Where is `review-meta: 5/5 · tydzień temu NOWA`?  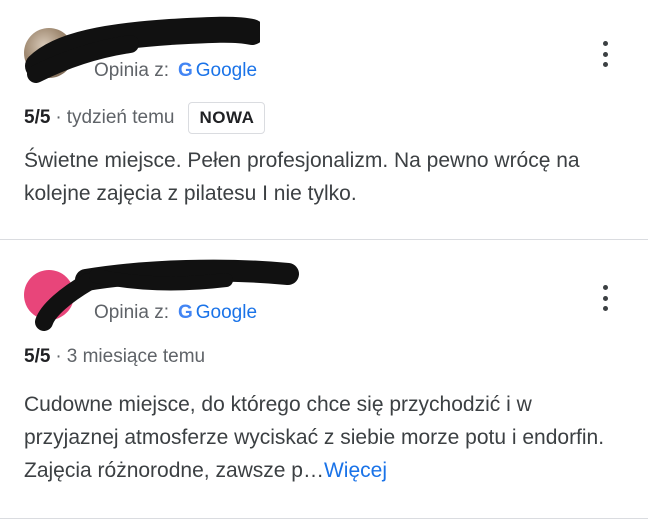 review-meta: 5/5 · tydzień temu NOWA is located at coordinates (145, 118).